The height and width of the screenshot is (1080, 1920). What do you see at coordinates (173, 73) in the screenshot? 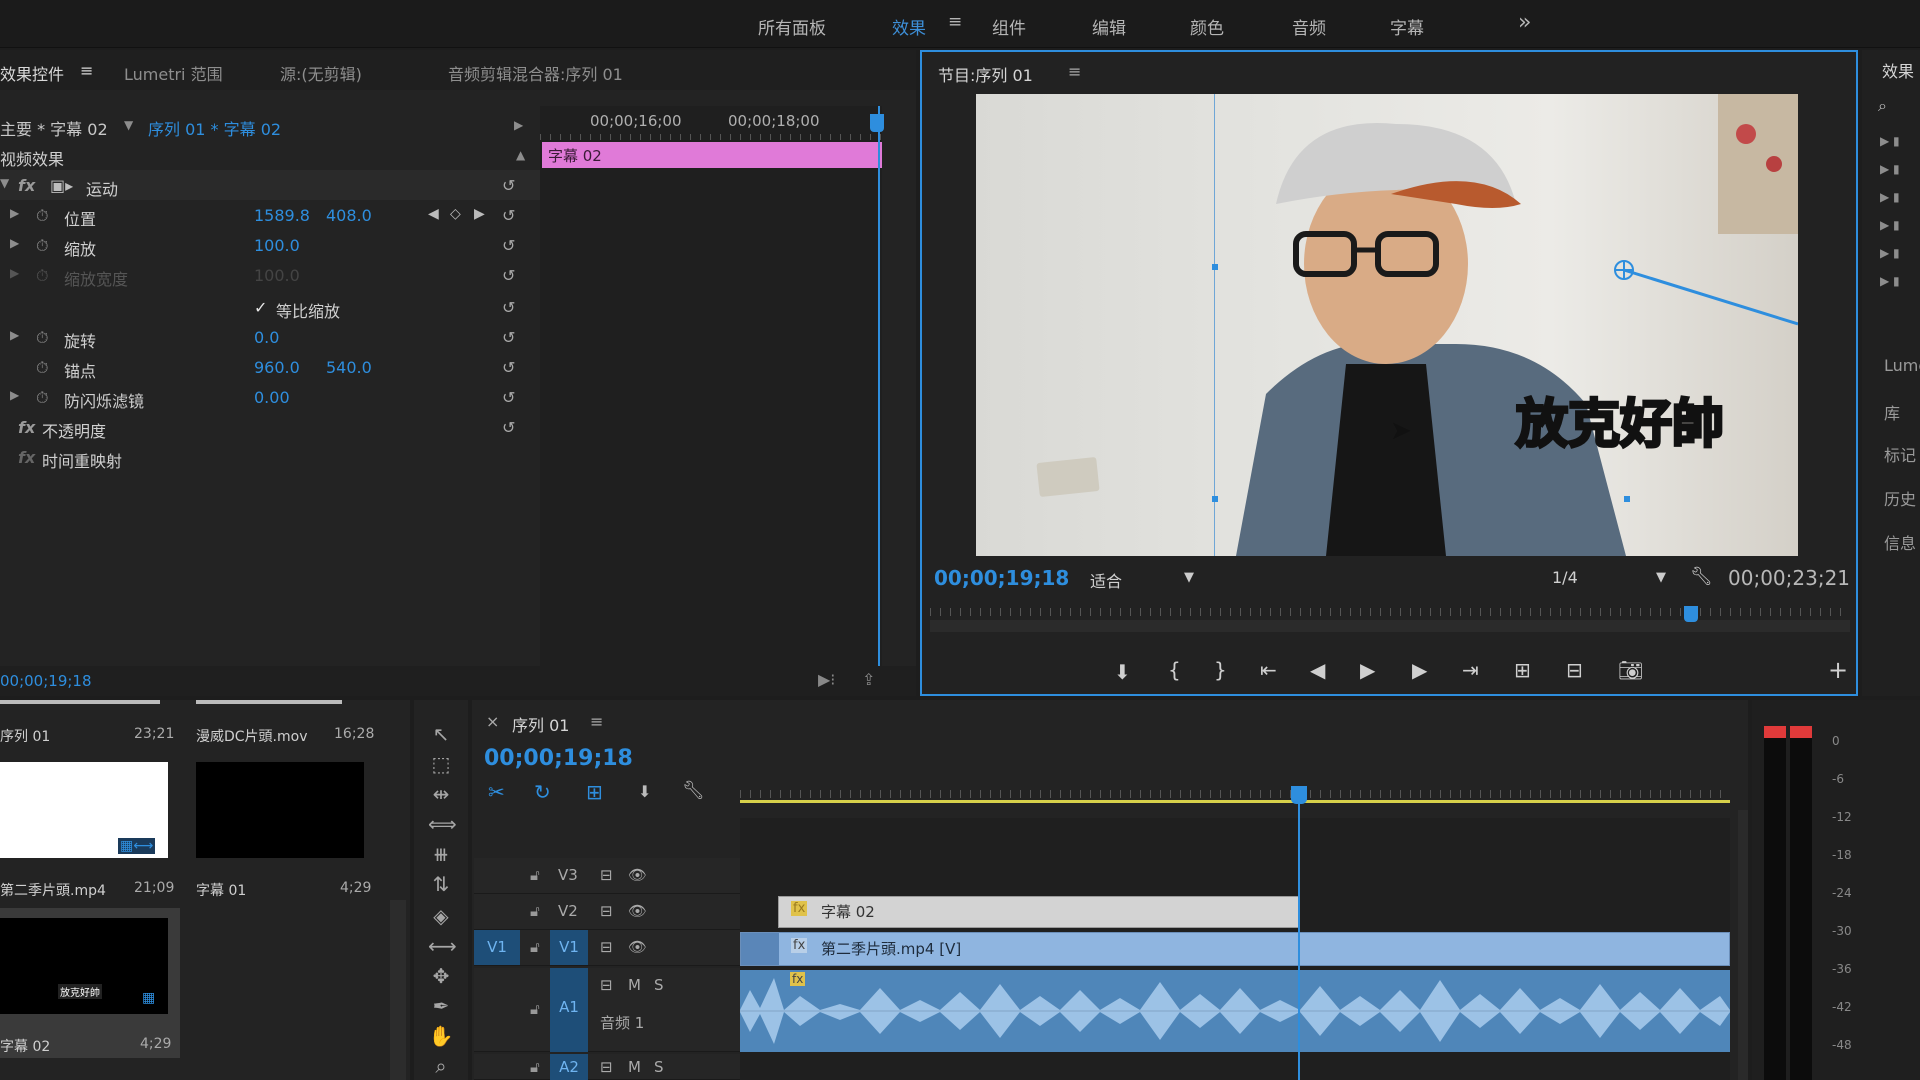
I see `tab-lumetri-scopes: Lumetri 范围` at bounding box center [173, 73].